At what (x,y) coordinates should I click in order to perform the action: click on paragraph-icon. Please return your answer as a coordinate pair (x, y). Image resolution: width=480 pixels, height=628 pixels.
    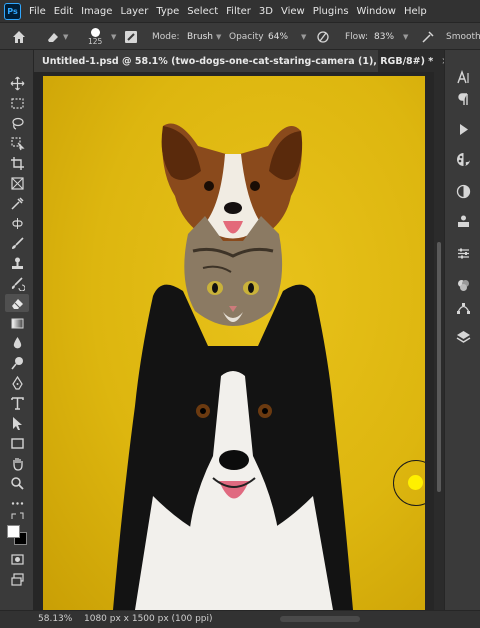
    Looking at the image, I should click on (463, 99).